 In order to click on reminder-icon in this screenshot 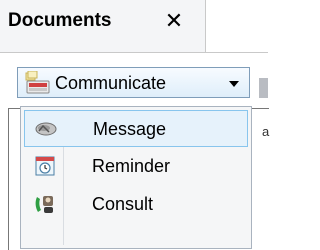, I will do `click(45, 166)`.